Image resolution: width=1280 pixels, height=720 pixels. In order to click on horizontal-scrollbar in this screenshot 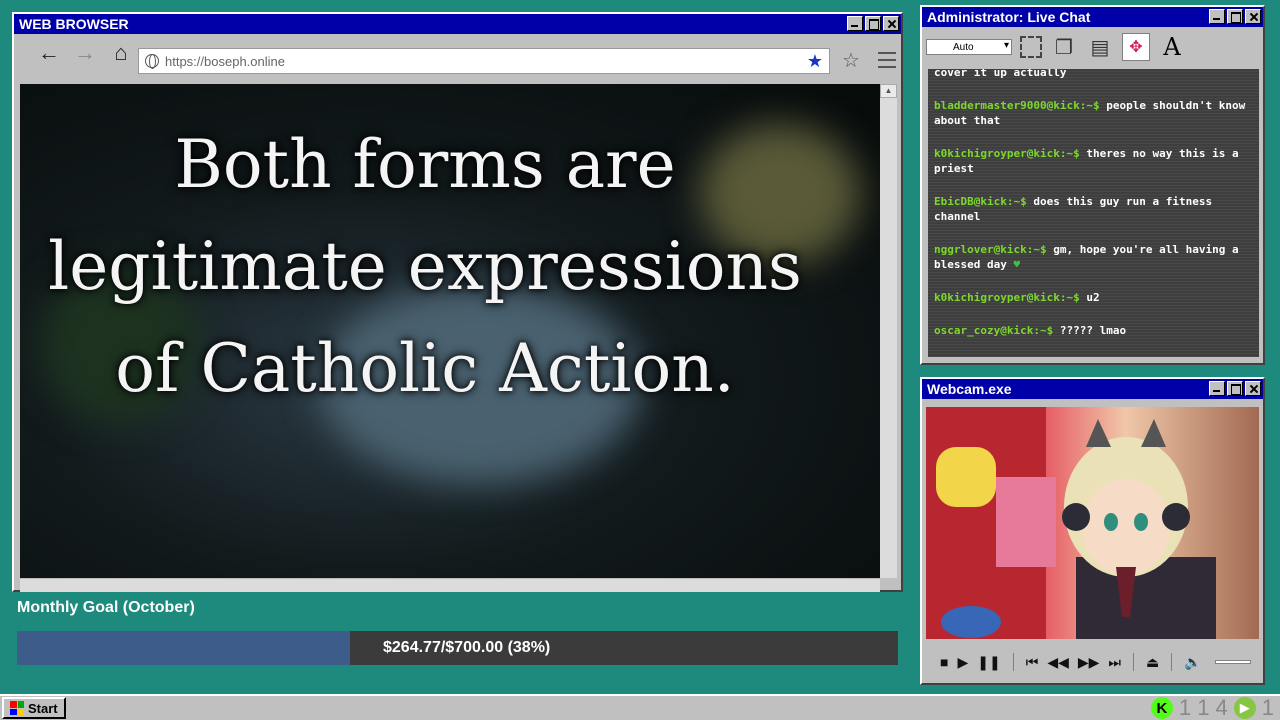, I will do `click(450, 585)`.